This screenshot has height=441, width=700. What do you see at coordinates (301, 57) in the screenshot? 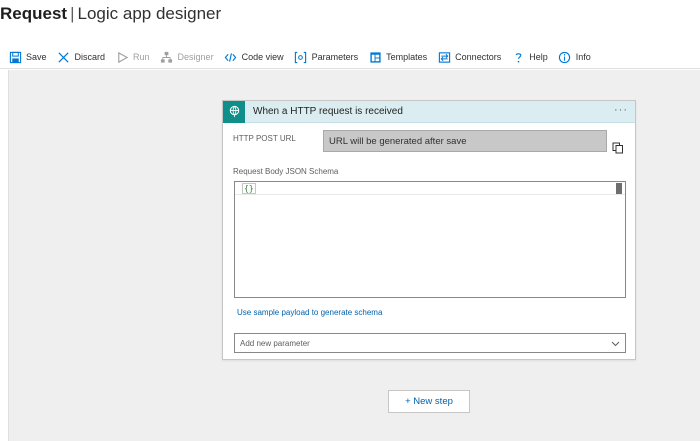
I see `parameters-icon` at bounding box center [301, 57].